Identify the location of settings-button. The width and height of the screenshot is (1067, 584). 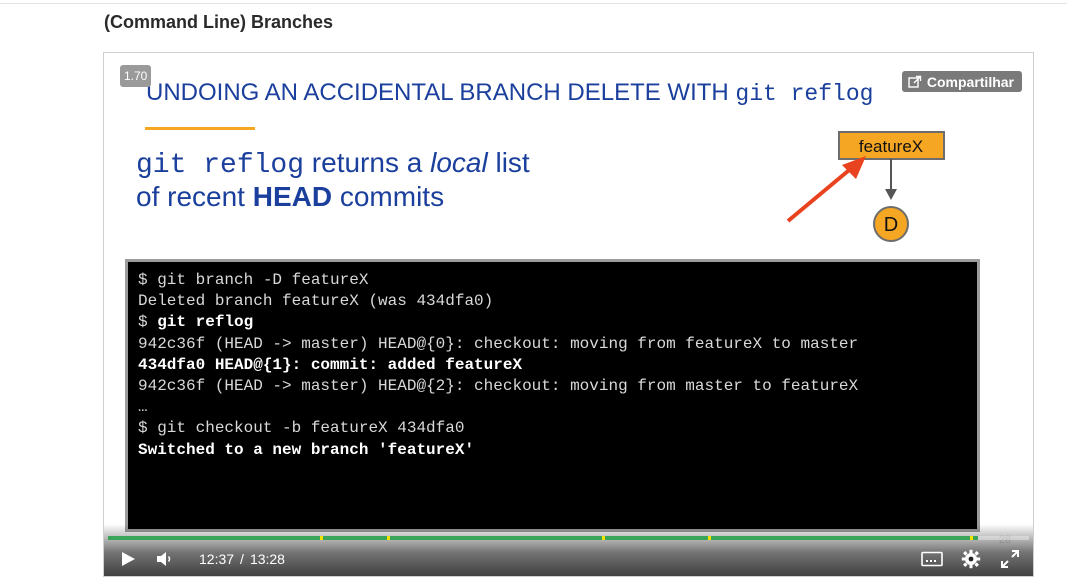
(971, 559).